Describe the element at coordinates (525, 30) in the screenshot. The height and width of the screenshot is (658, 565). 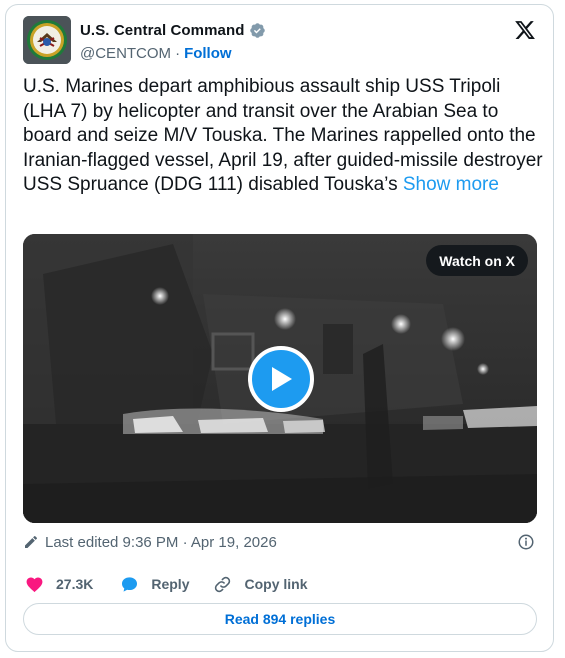
I see `x-logo-icon` at that location.